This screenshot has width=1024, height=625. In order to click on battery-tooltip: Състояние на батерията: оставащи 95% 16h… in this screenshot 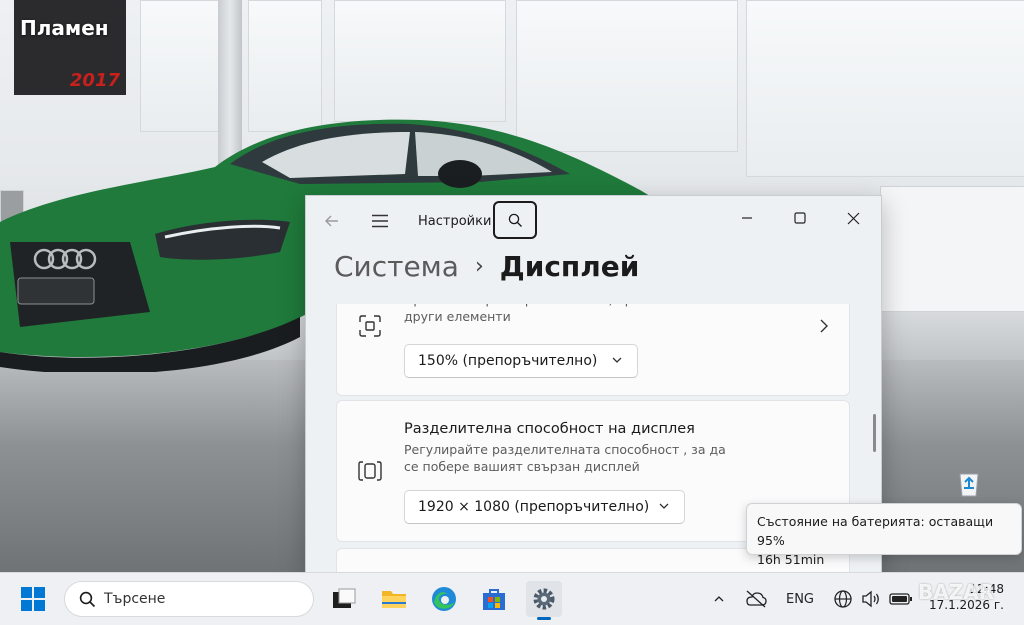, I will do `click(884, 535)`.